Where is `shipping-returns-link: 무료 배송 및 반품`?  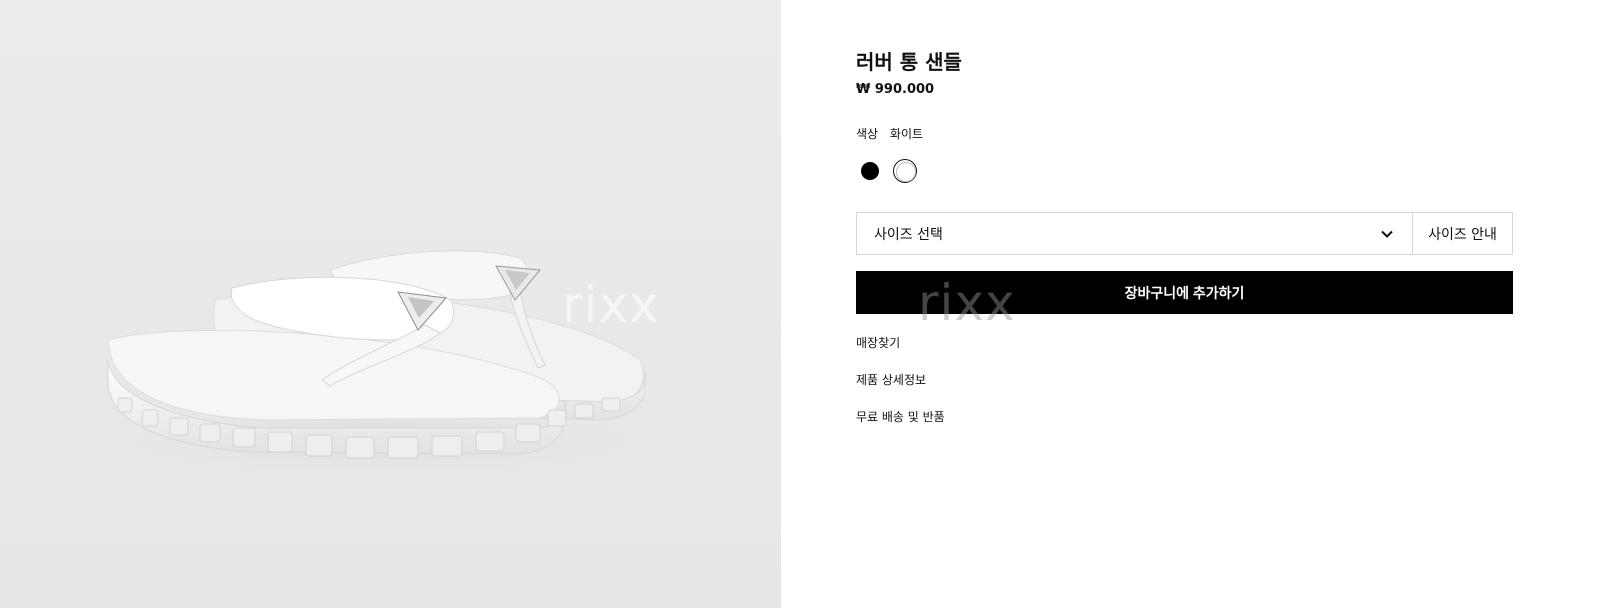
shipping-returns-link: 무료 배송 및 반품 is located at coordinates (900, 416).